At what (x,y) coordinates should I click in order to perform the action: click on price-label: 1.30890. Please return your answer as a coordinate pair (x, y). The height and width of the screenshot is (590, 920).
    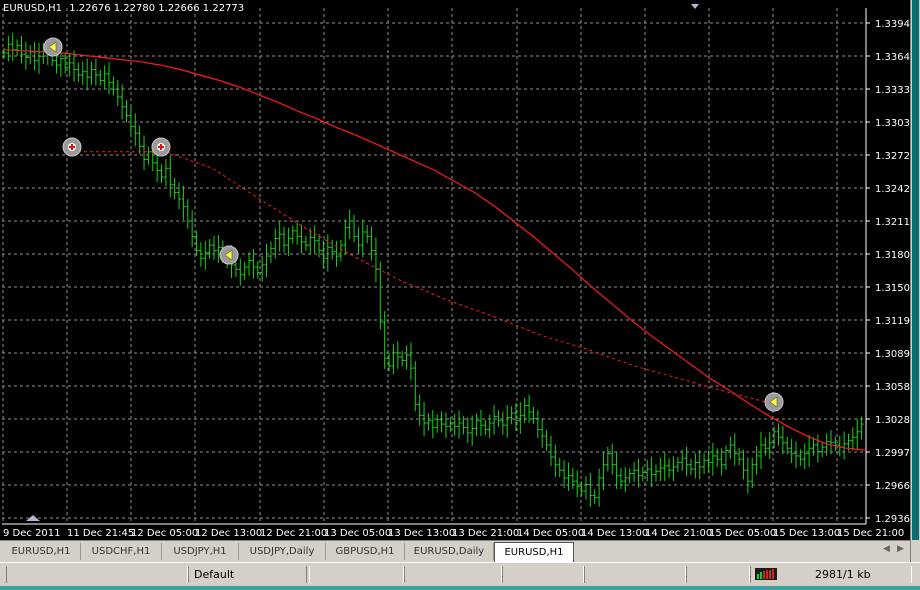
    Looking at the image, I should click on (892, 354).